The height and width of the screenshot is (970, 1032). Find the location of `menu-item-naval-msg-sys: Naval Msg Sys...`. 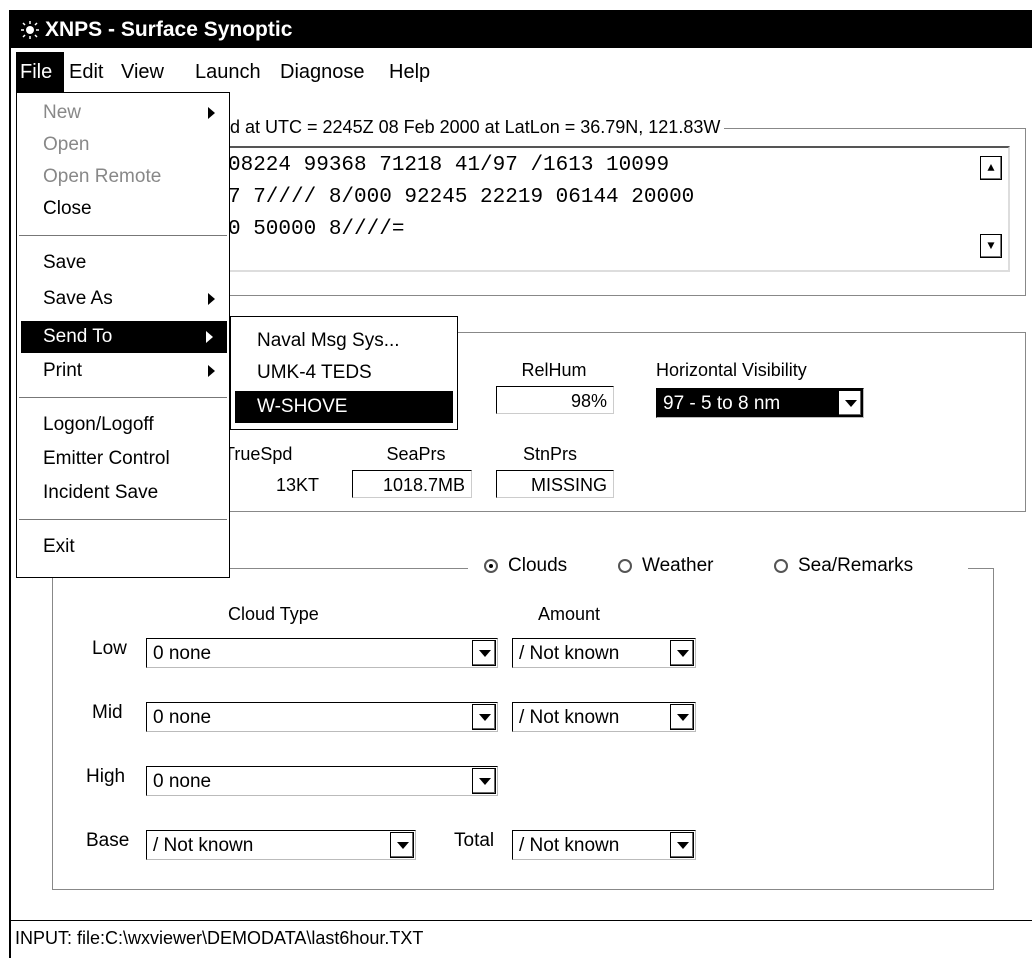

menu-item-naval-msg-sys: Naval Msg Sys... is located at coordinates (344, 341).